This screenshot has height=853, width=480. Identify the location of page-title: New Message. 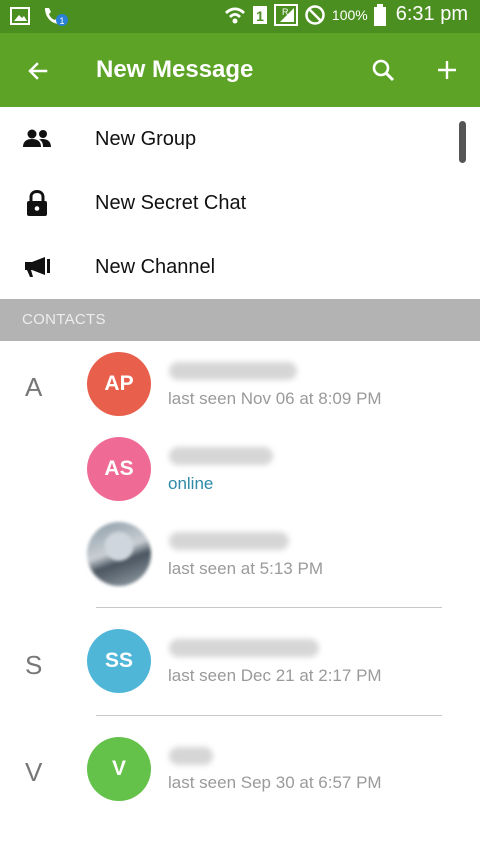
(175, 69).